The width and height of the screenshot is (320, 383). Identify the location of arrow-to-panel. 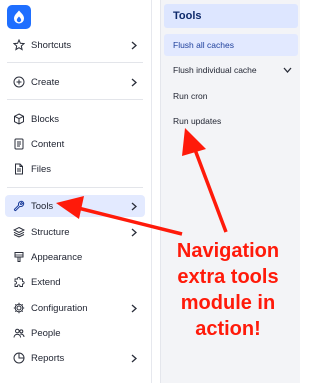
(205, 180).